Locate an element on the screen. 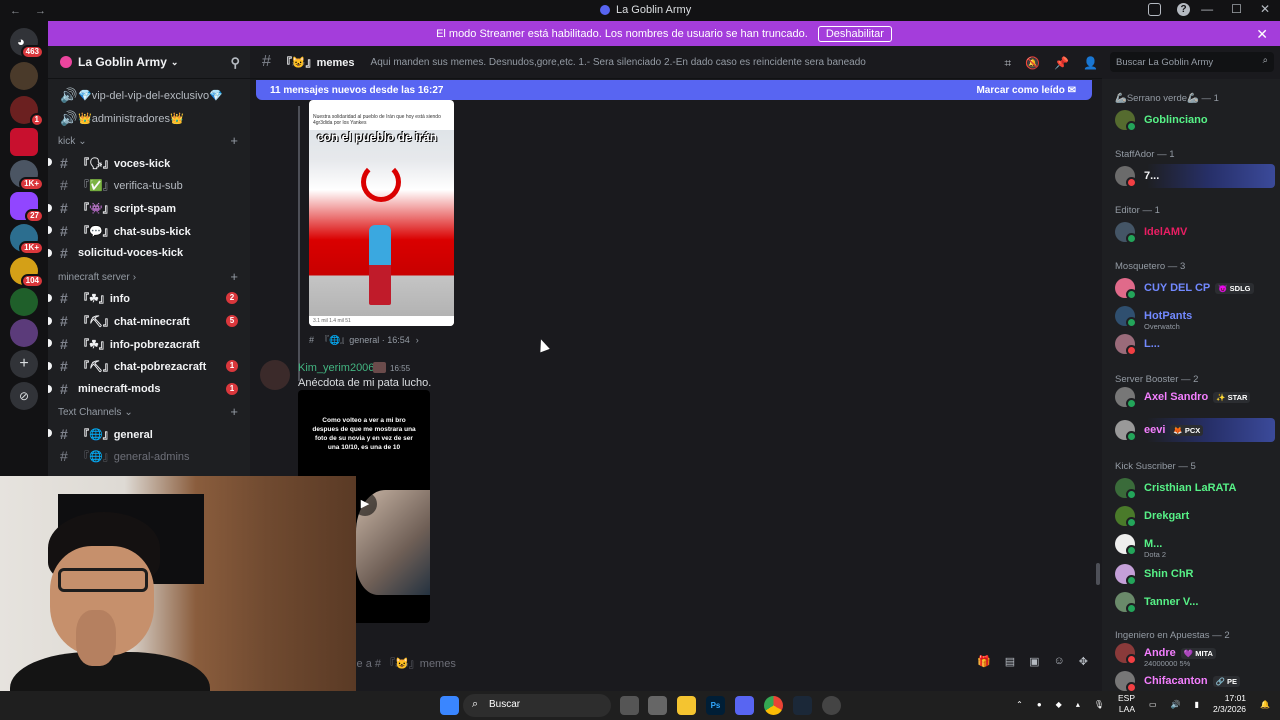 The image size is (1280, 720). member-item: Andre 💜 MITA 24000000 5% is located at coordinates (1195, 654).